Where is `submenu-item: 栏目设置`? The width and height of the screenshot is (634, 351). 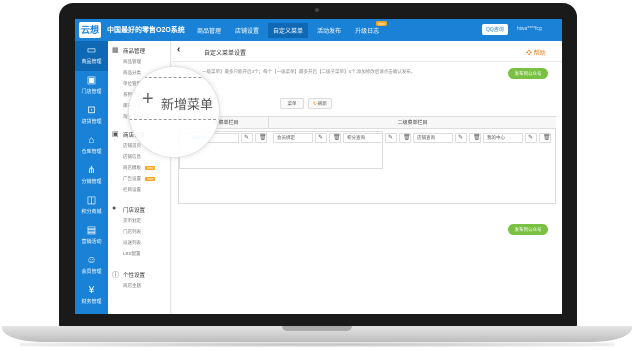
submenu-item: 栏目设置 is located at coordinates (132, 190).